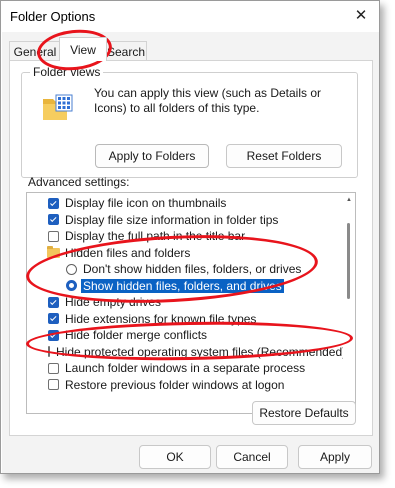 Image resolution: width=395 pixels, height=488 pixels. I want to click on apply-to-folders-button: Apply to Folders, so click(152, 156).